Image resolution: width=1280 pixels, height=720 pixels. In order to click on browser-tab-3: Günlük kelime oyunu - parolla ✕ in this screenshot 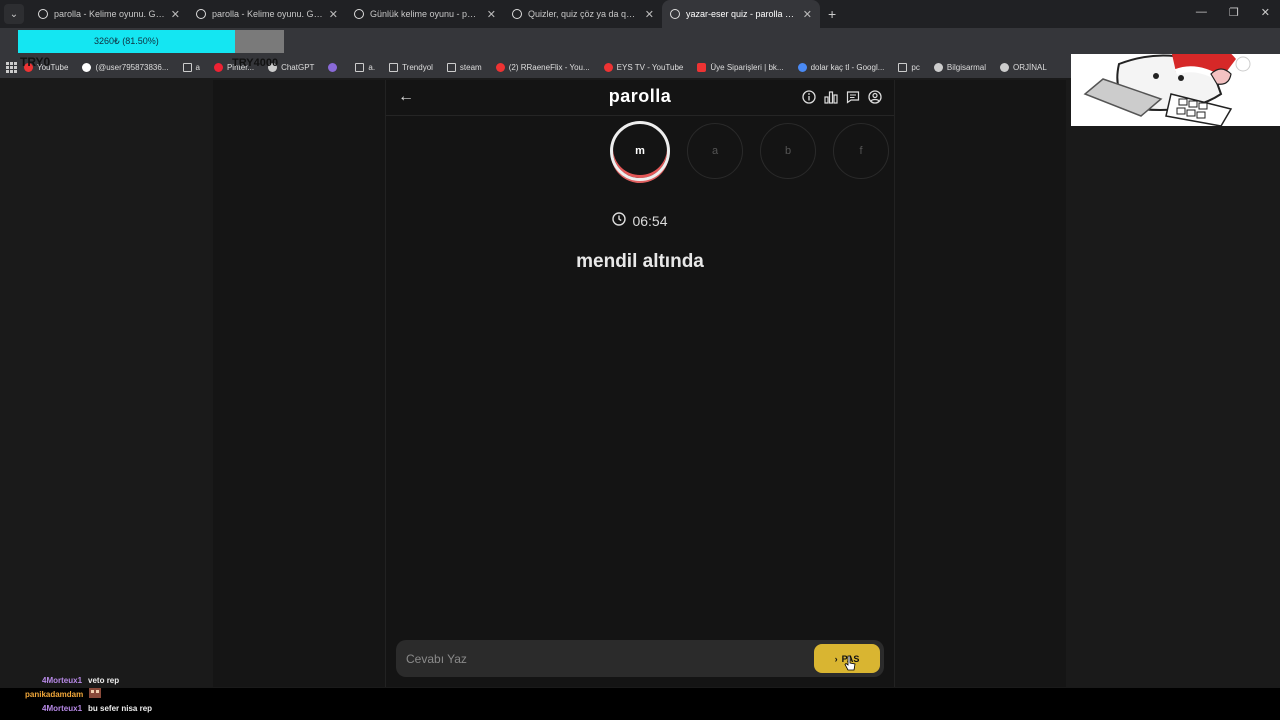, I will do `click(425, 14)`.